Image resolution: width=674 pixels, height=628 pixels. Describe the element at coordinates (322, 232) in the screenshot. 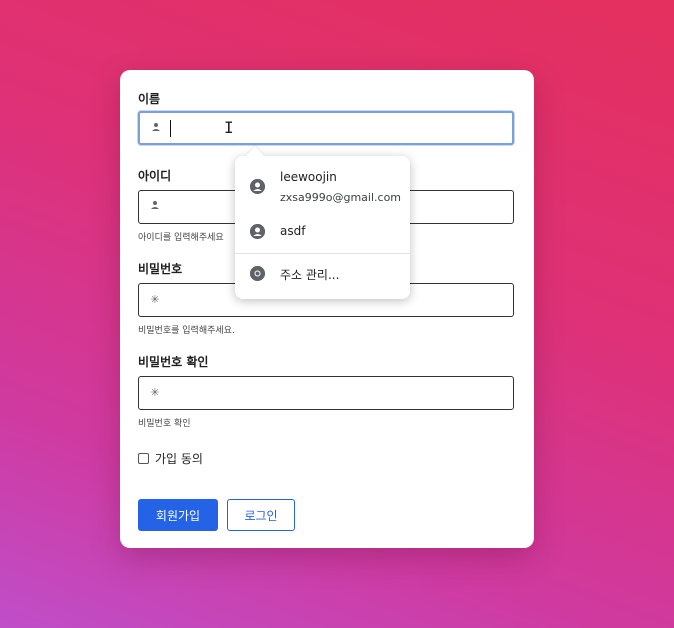

I see `autofill-suggestion: asdf` at that location.